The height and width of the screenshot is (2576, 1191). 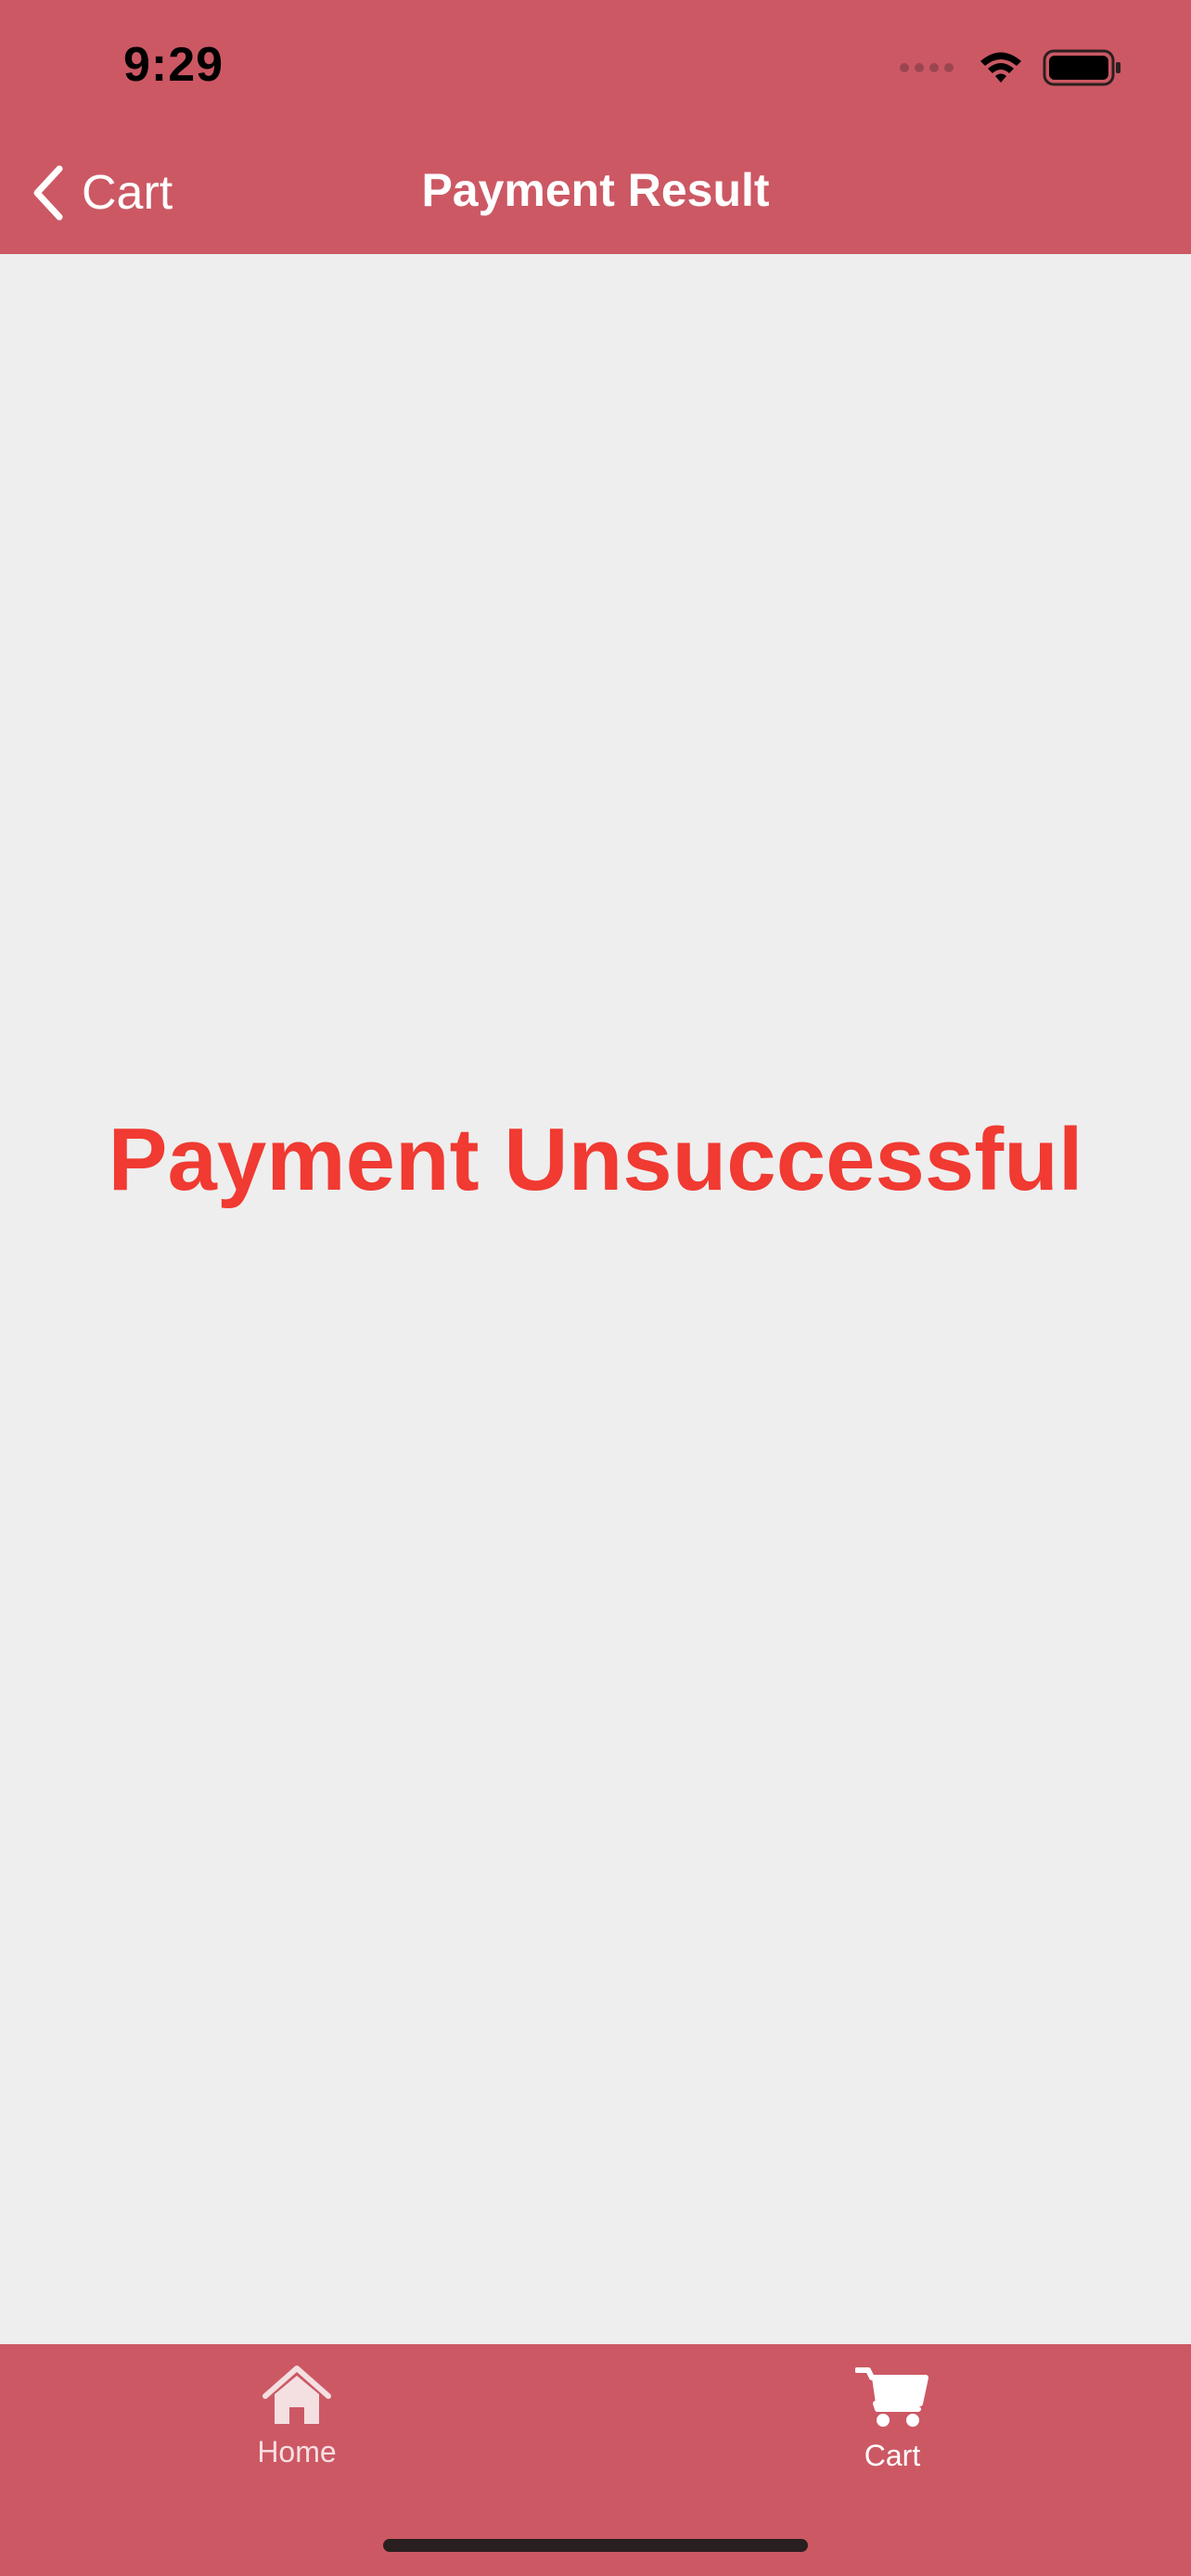 What do you see at coordinates (595, 2545) in the screenshot?
I see `home-indicator` at bounding box center [595, 2545].